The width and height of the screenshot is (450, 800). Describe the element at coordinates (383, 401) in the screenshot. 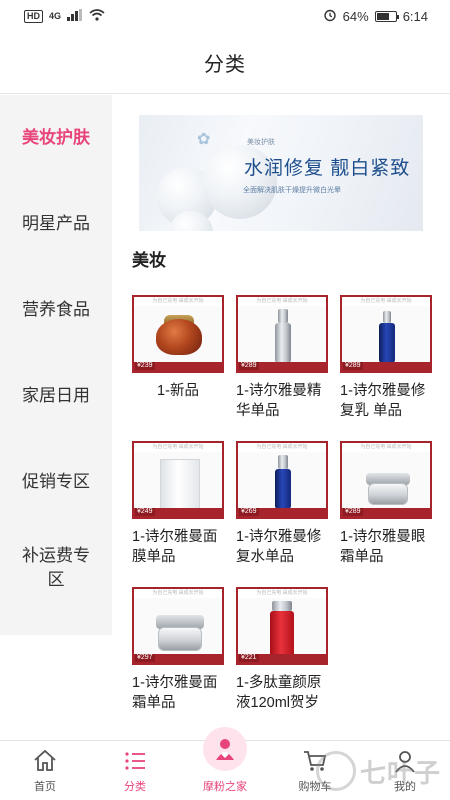

I see `product-name: 1-诗尔雅曼修复乳 单品` at that location.